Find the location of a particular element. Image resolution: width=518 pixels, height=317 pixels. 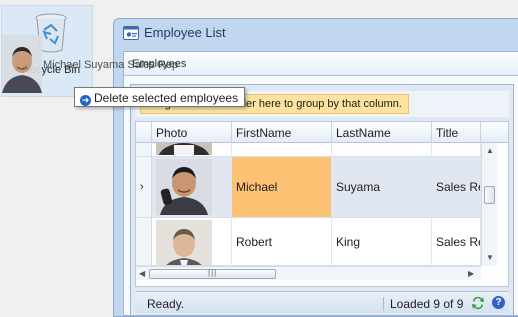

header-photo: Photo is located at coordinates (192, 132).